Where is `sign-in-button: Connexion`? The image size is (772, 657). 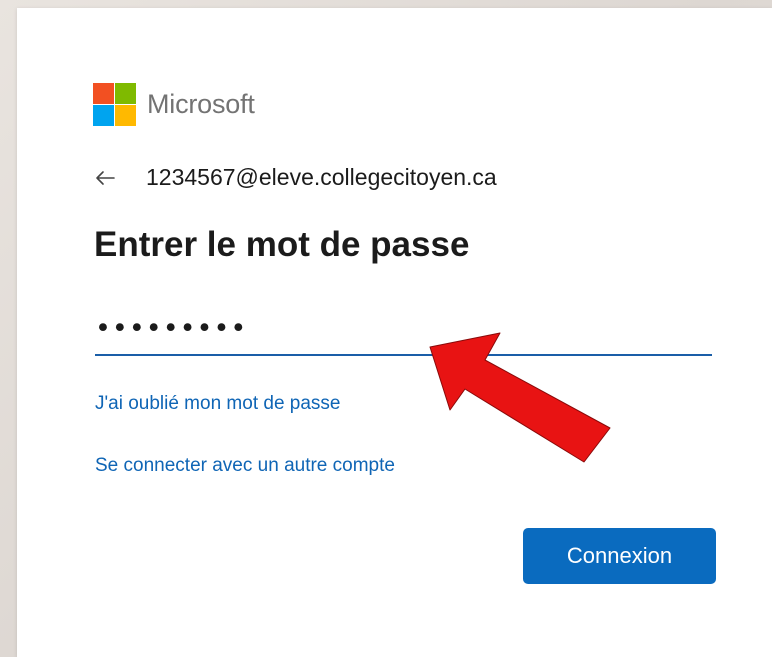
sign-in-button: Connexion is located at coordinates (619, 556).